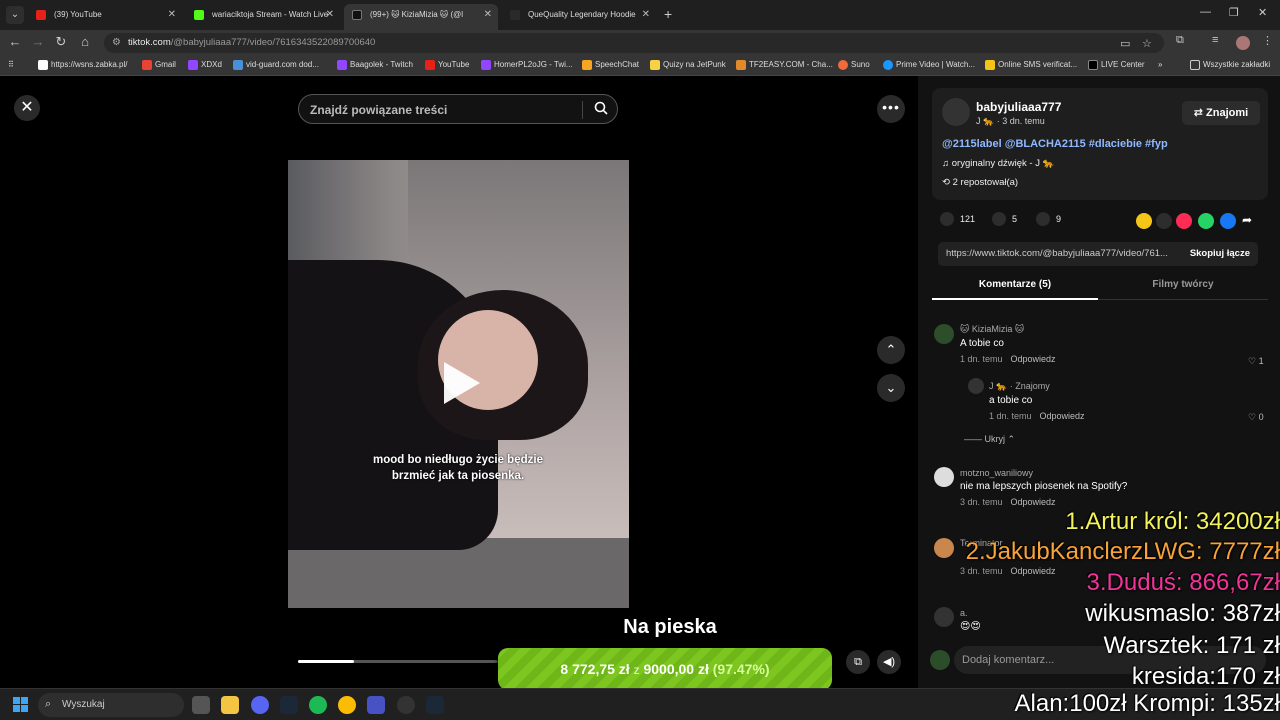 This screenshot has height=720, width=1280. What do you see at coordinates (11, 64) in the screenshot?
I see `apps-grid-icon: ⠿` at bounding box center [11, 64].